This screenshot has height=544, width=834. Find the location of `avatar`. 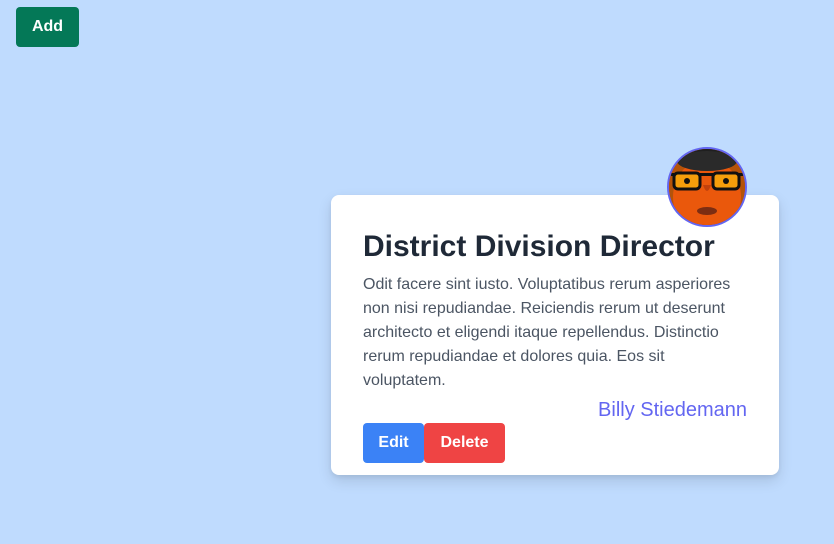

avatar is located at coordinates (707, 187).